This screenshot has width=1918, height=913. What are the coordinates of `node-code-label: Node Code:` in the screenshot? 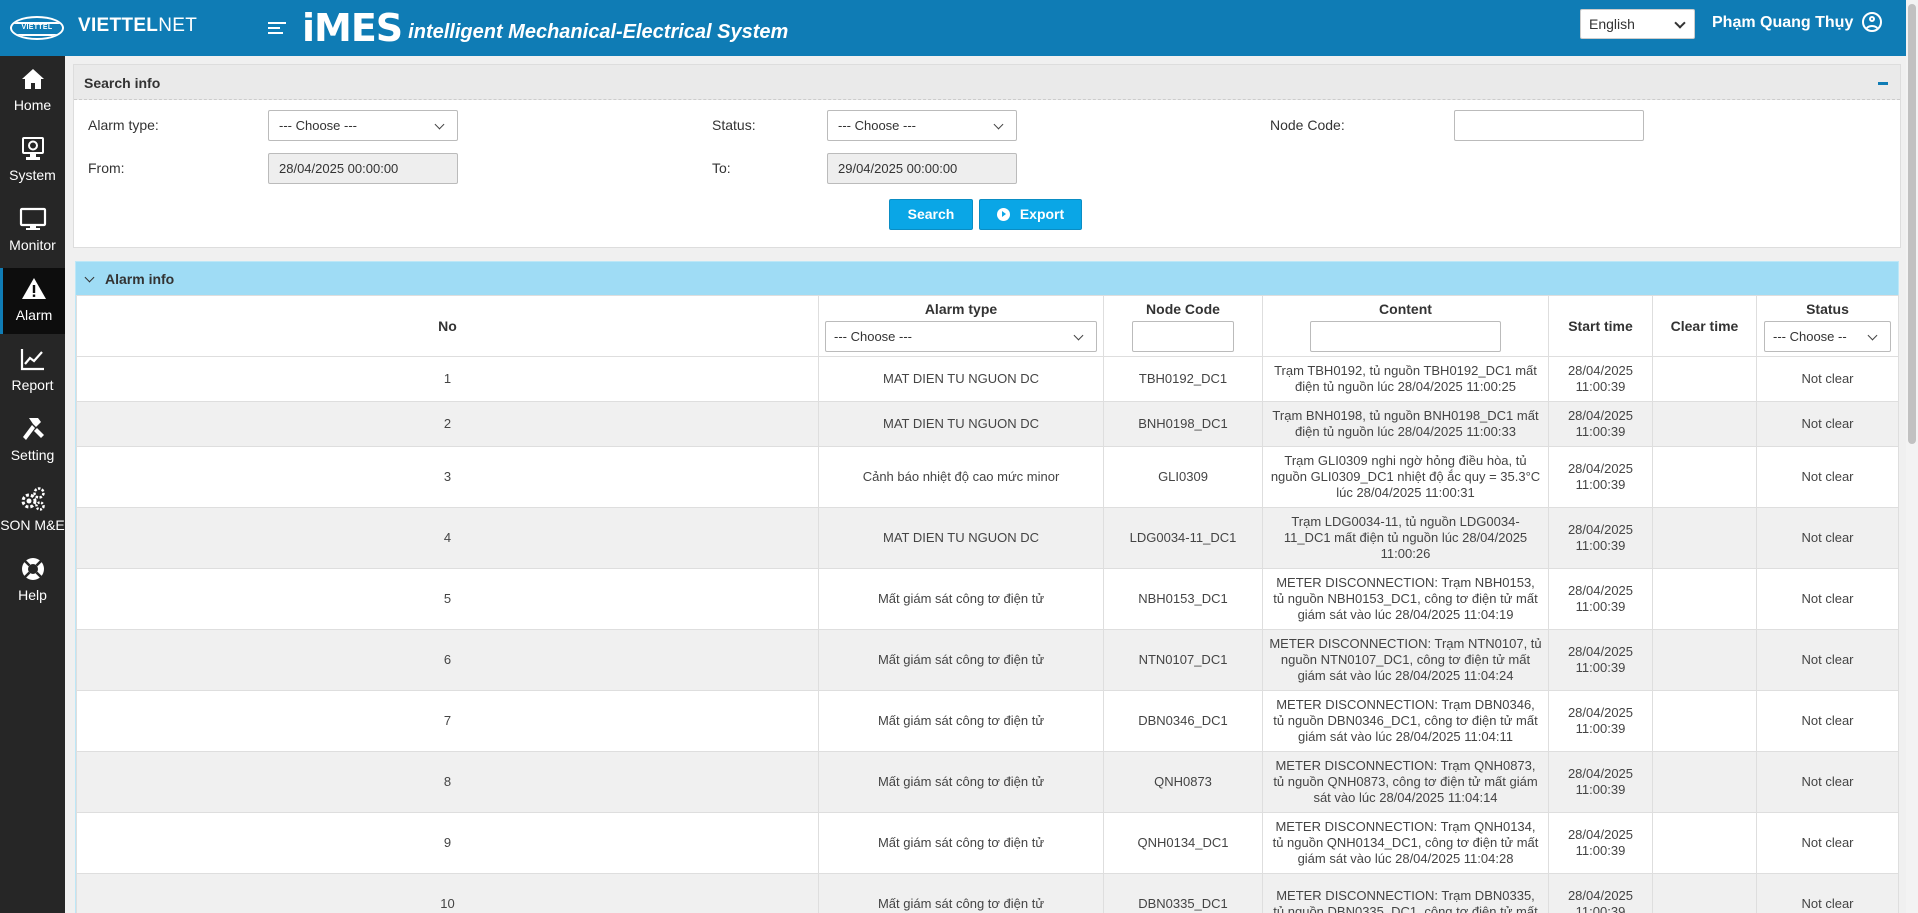 It's located at (1307, 125).